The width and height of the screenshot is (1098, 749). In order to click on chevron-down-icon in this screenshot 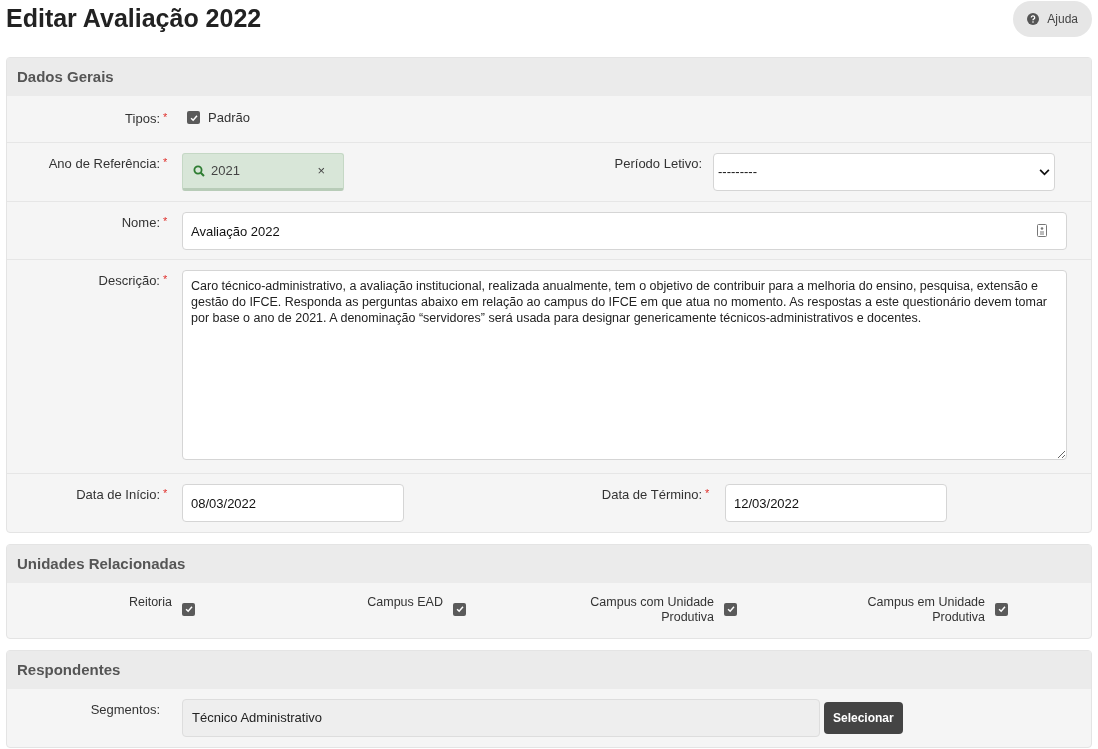, I will do `click(1044, 172)`.